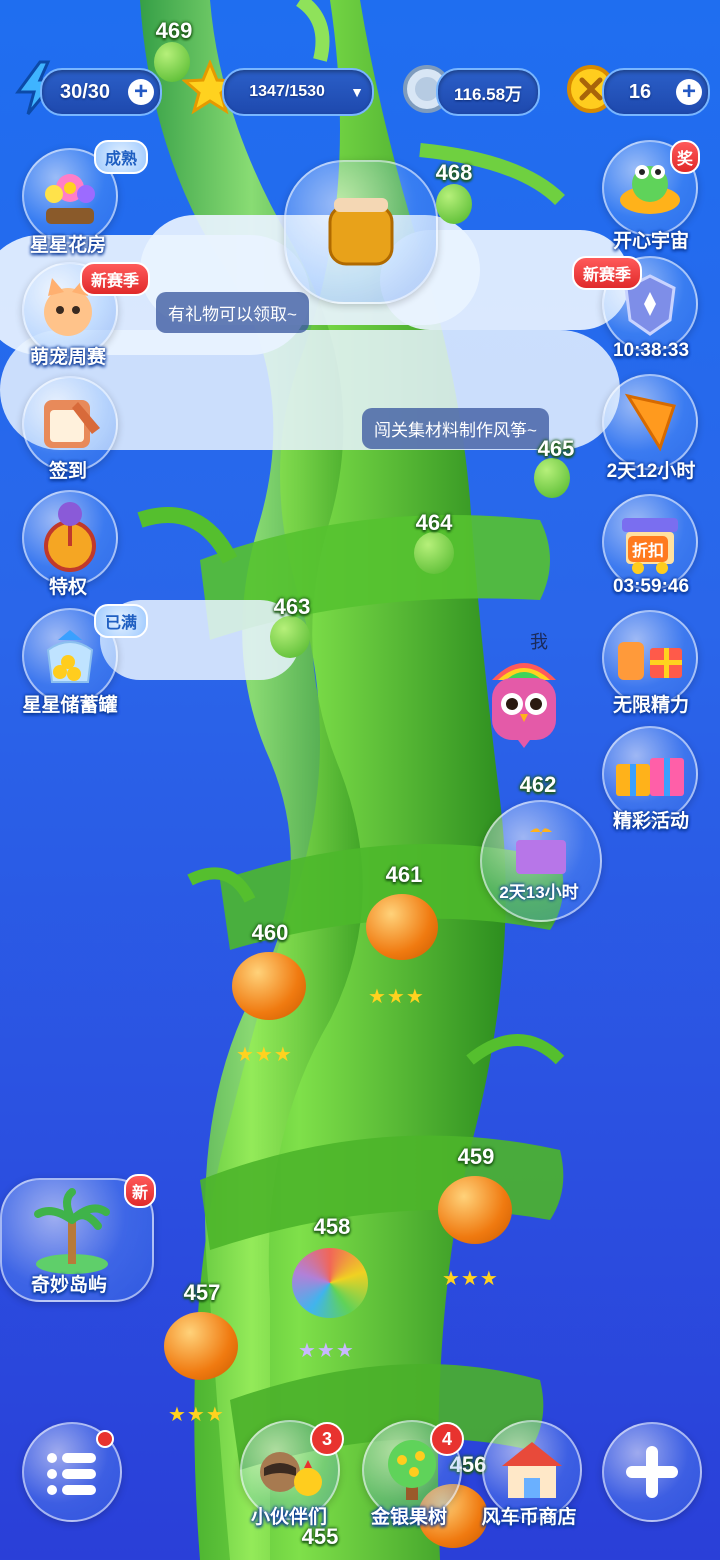 The height and width of the screenshot is (1560, 720). I want to click on level-number: 463, so click(292, 606).